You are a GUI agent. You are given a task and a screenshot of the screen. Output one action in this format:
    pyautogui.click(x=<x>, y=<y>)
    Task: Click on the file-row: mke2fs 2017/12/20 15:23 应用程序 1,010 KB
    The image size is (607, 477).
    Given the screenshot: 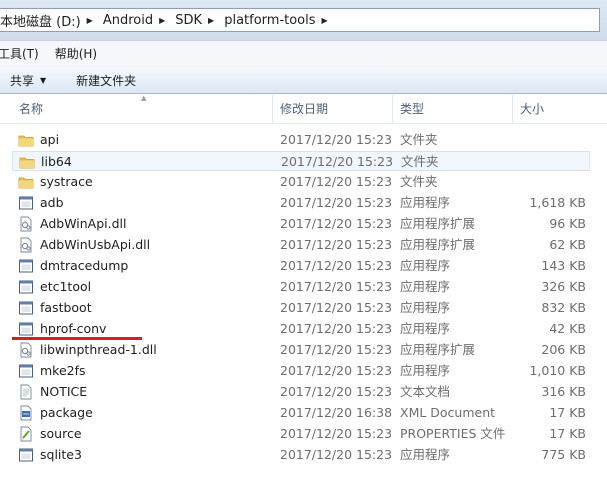 What is the action you would take?
    pyautogui.click(x=301, y=371)
    